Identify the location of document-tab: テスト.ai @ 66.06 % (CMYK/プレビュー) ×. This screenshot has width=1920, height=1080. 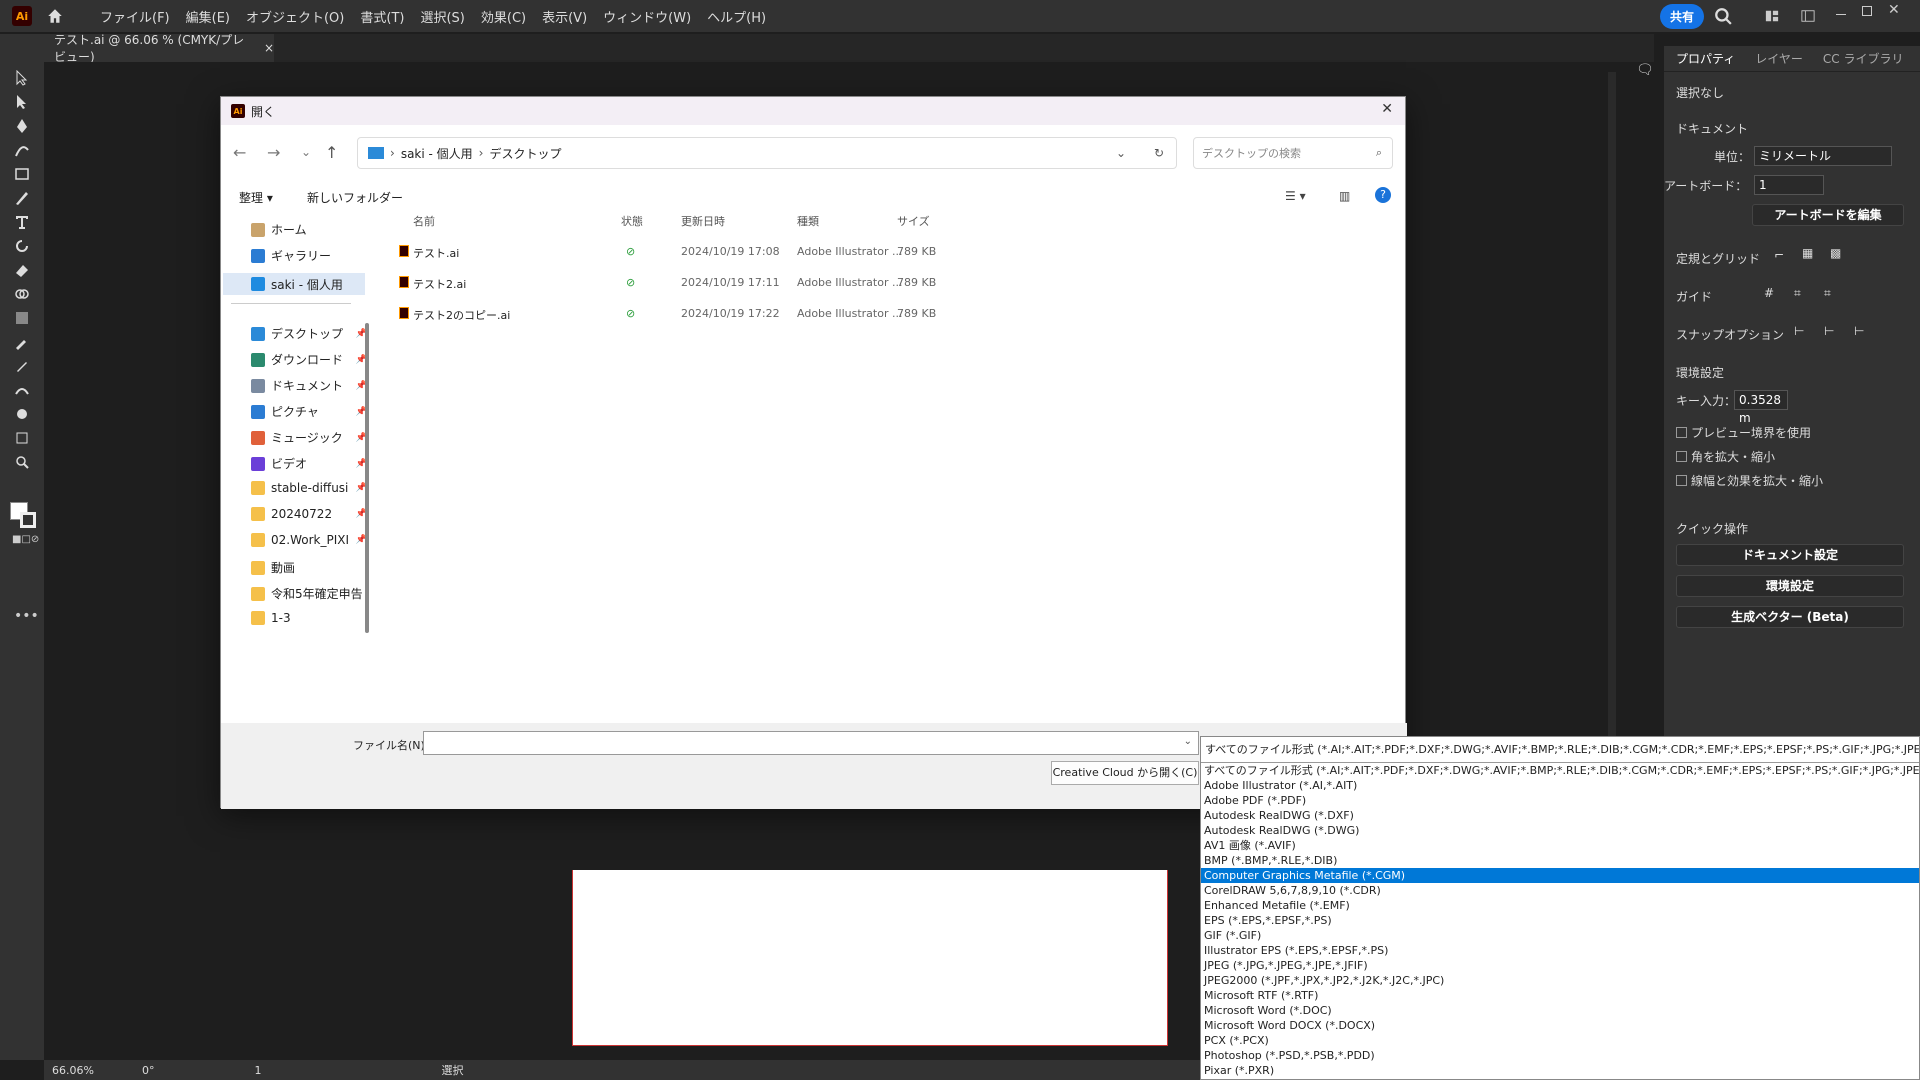
(159, 48).